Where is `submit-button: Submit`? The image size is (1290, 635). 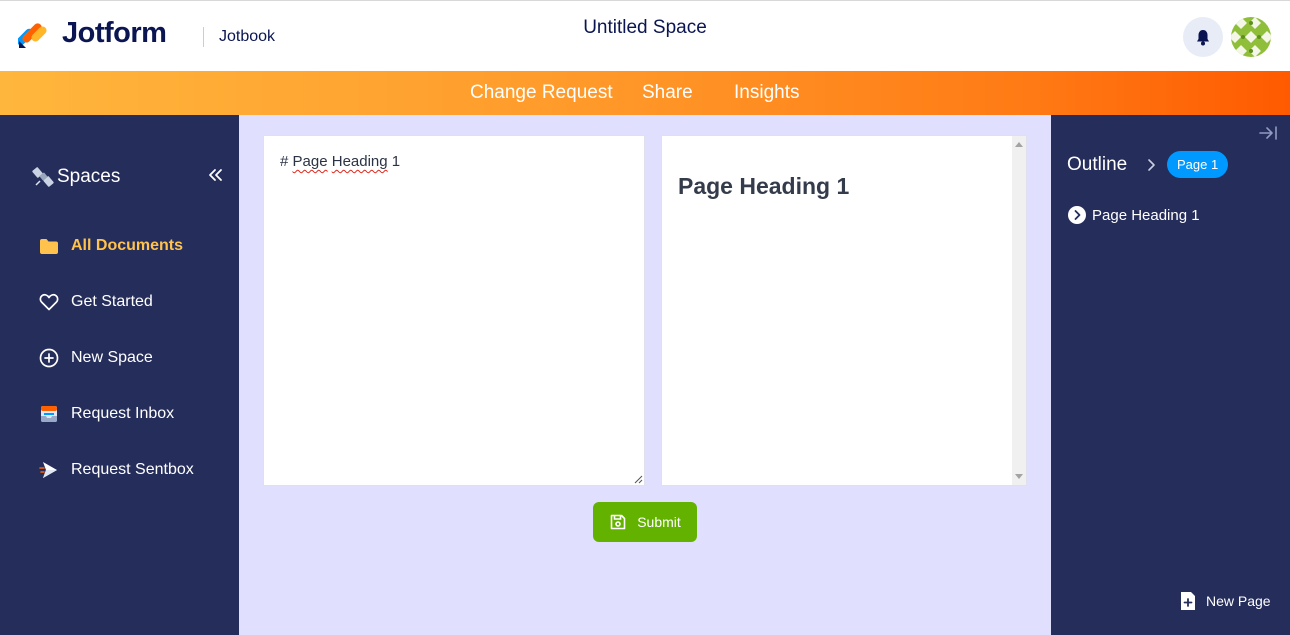 submit-button: Submit is located at coordinates (645, 522).